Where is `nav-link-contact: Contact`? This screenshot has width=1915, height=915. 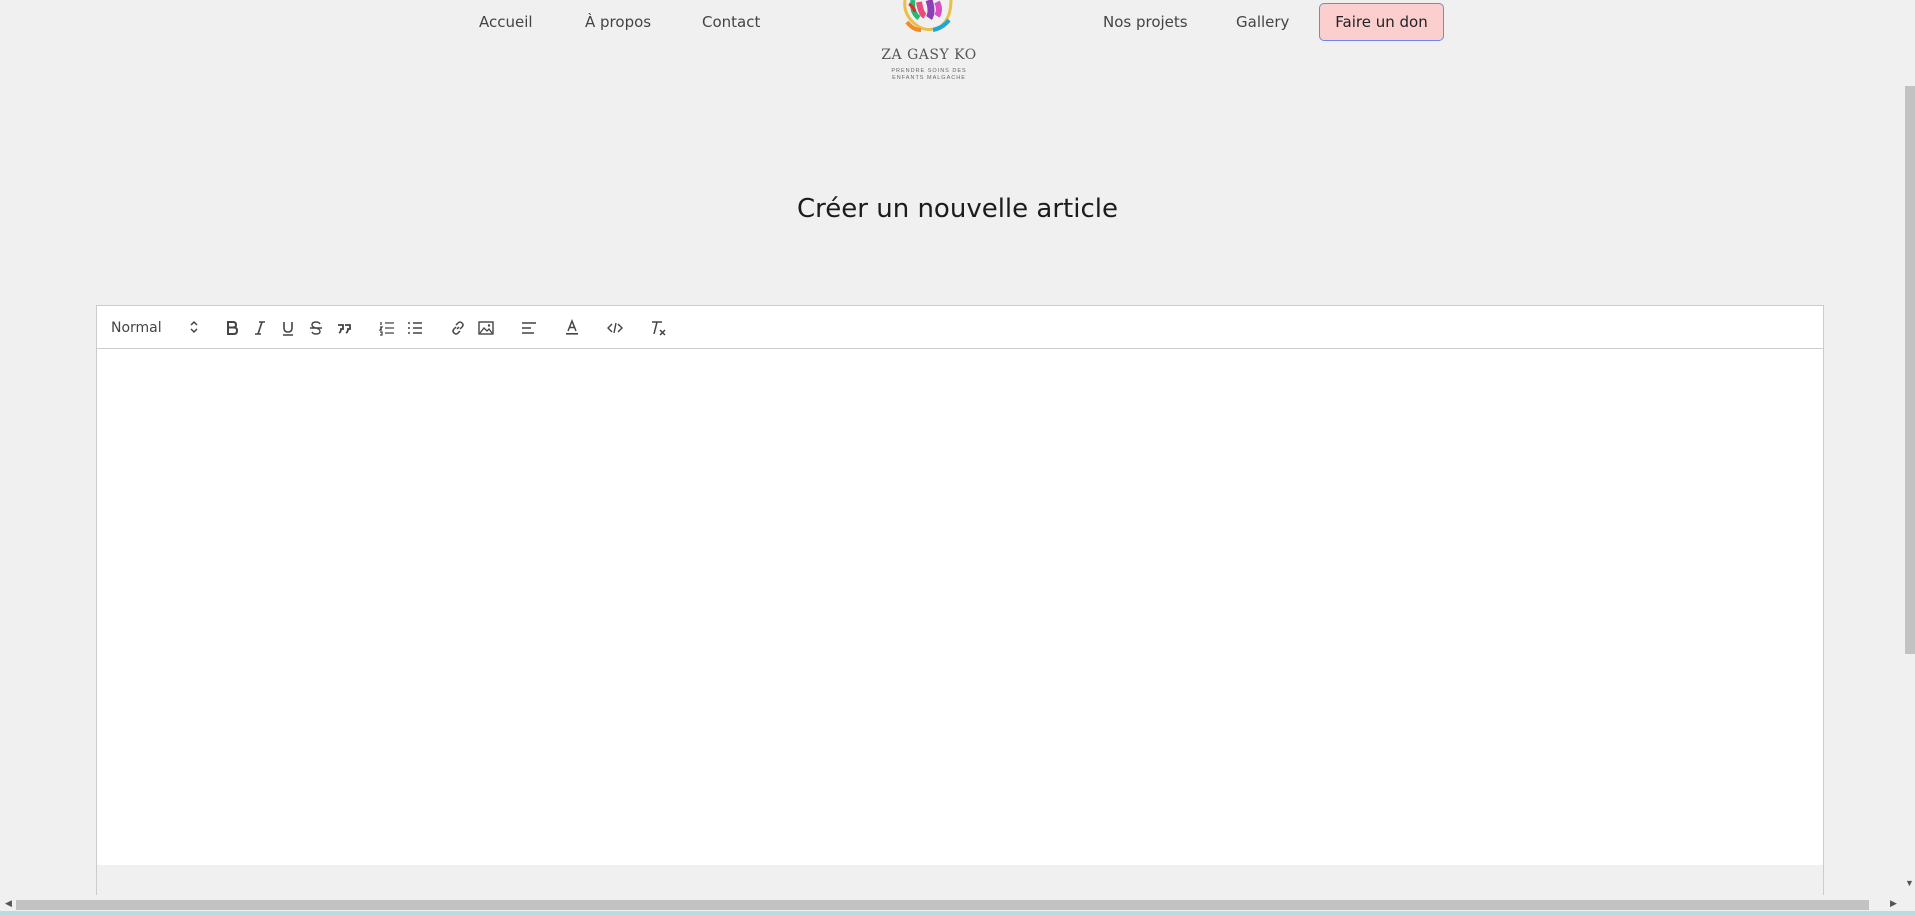
nav-link-contact: Contact is located at coordinates (731, 22).